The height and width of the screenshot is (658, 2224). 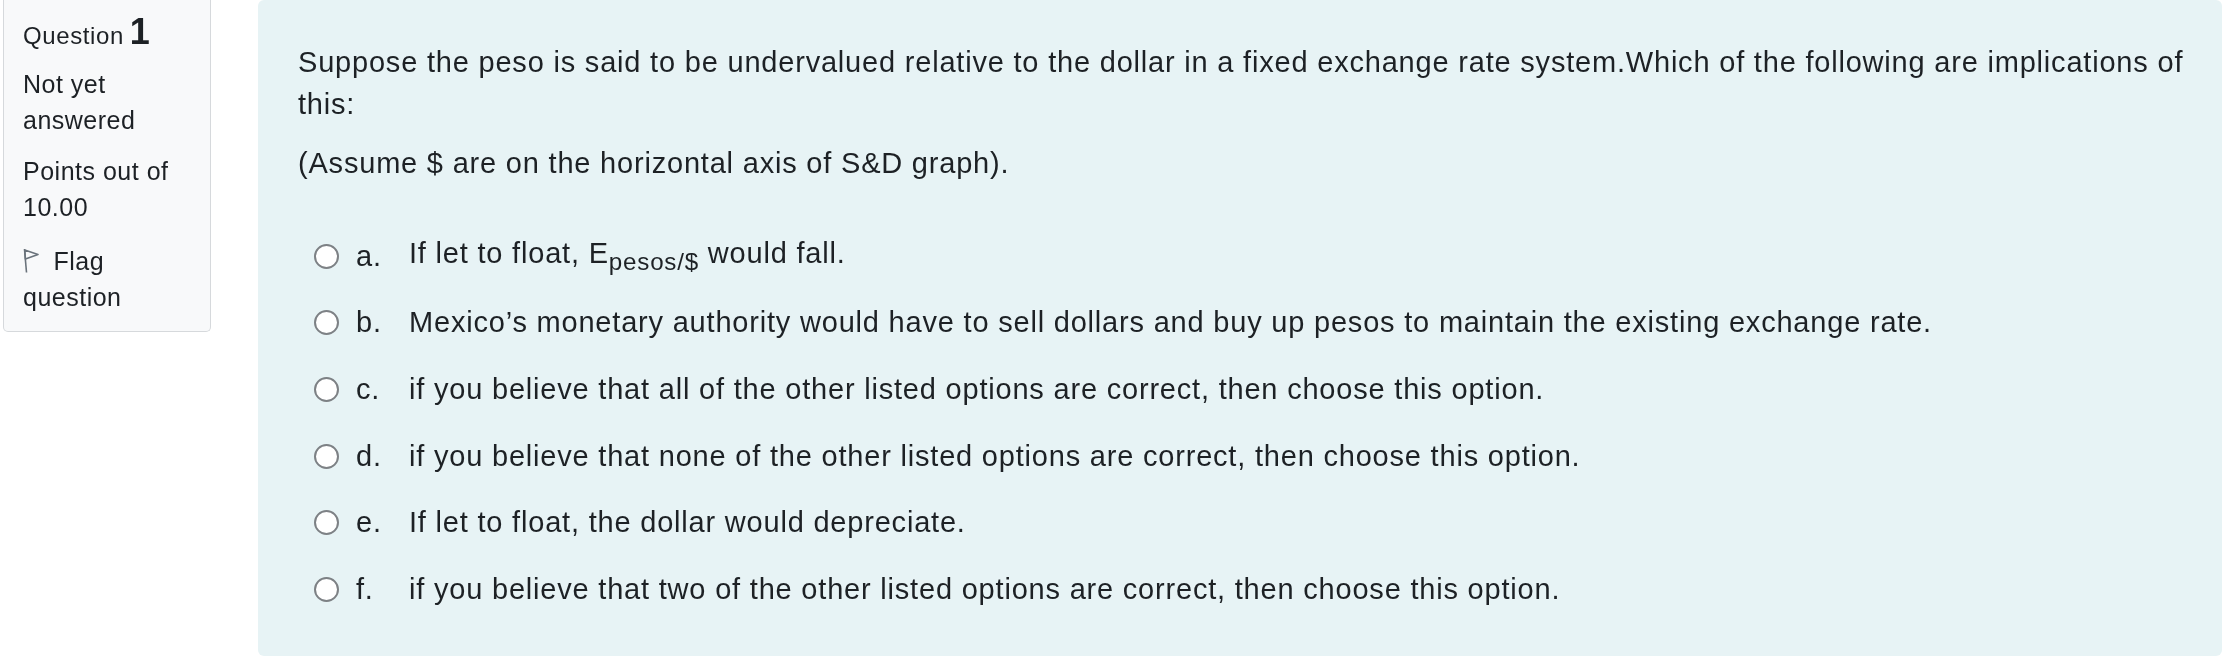 I want to click on option-text: If let to float, the dollar would depreciate., so click(x=687, y=523).